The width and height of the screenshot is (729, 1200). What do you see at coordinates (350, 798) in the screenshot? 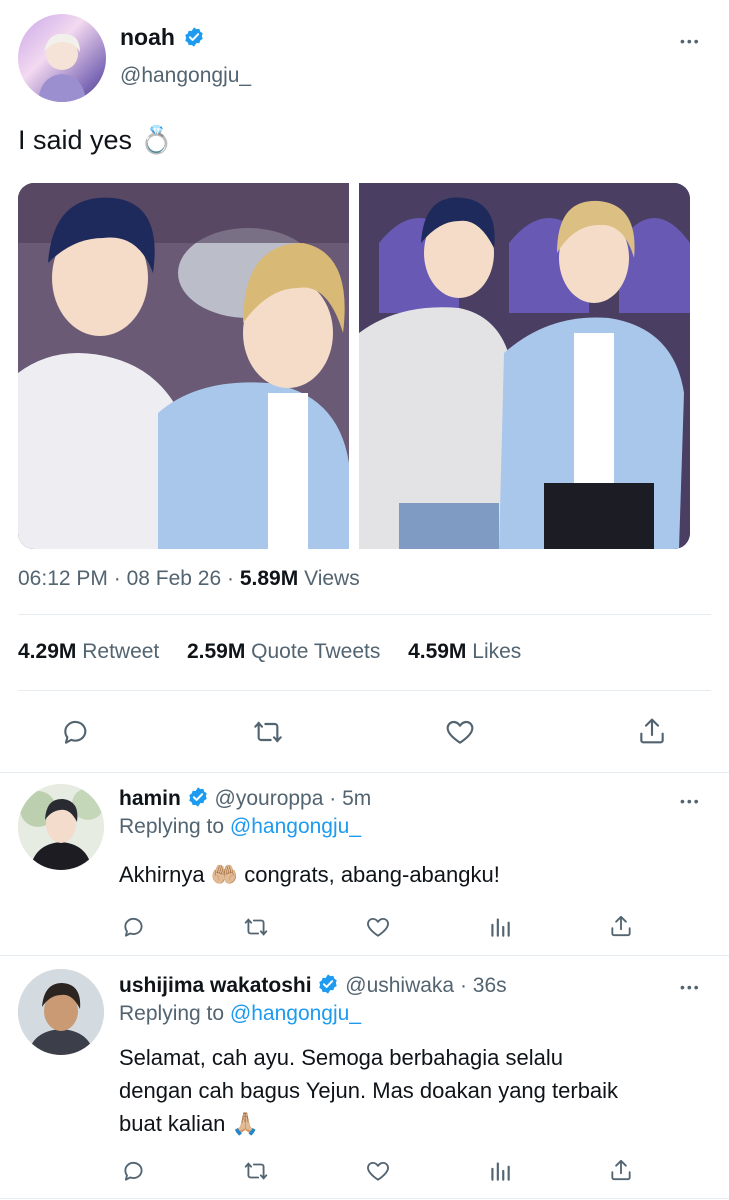
I see `reply-time: · 5m` at bounding box center [350, 798].